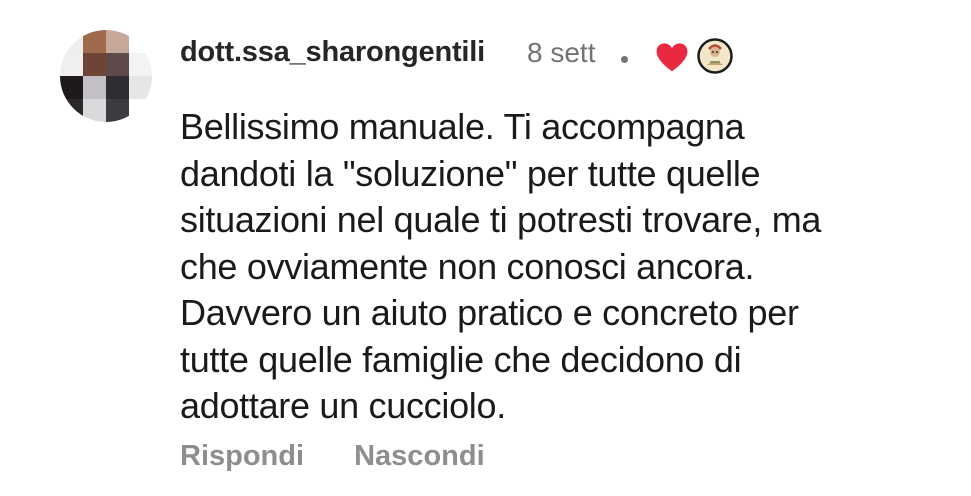 The image size is (971, 496). I want to click on hide-button: Nascondi, so click(419, 456).